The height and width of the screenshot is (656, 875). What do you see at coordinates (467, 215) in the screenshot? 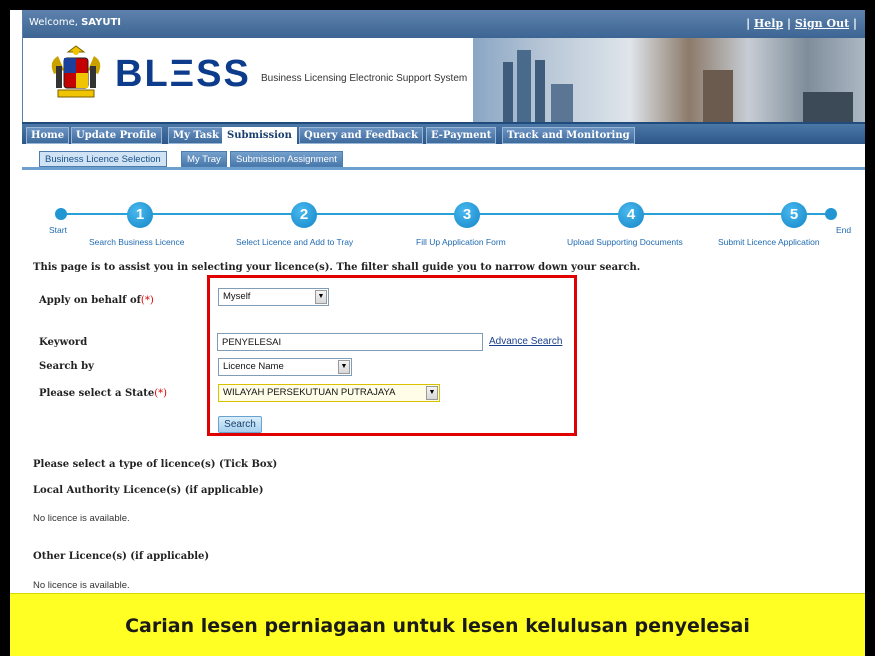
I see `step-3-circle: 3` at bounding box center [467, 215].